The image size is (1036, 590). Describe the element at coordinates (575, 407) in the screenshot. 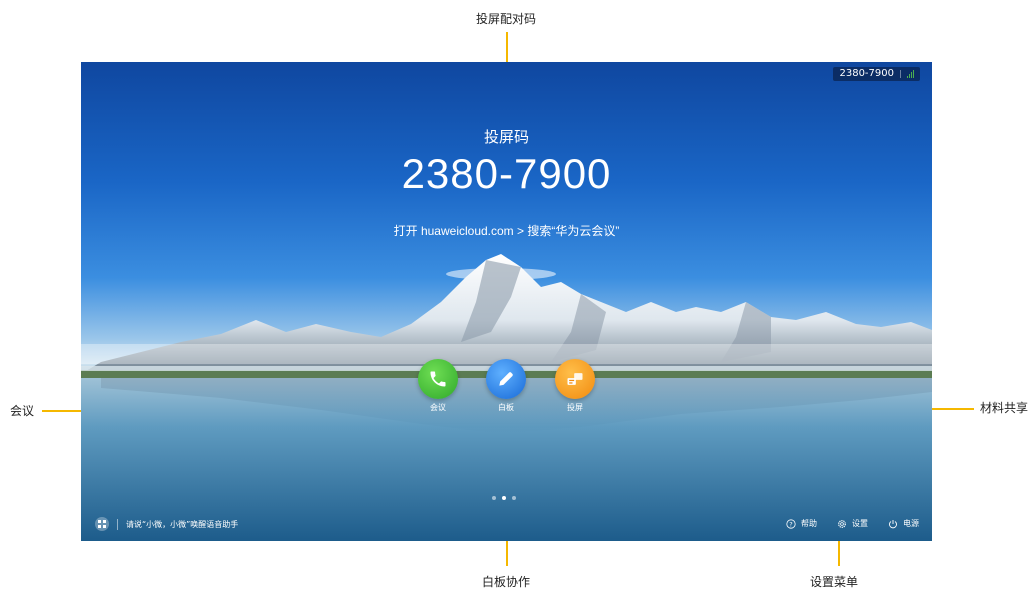

I see `share-screen-label: 投屏` at that location.